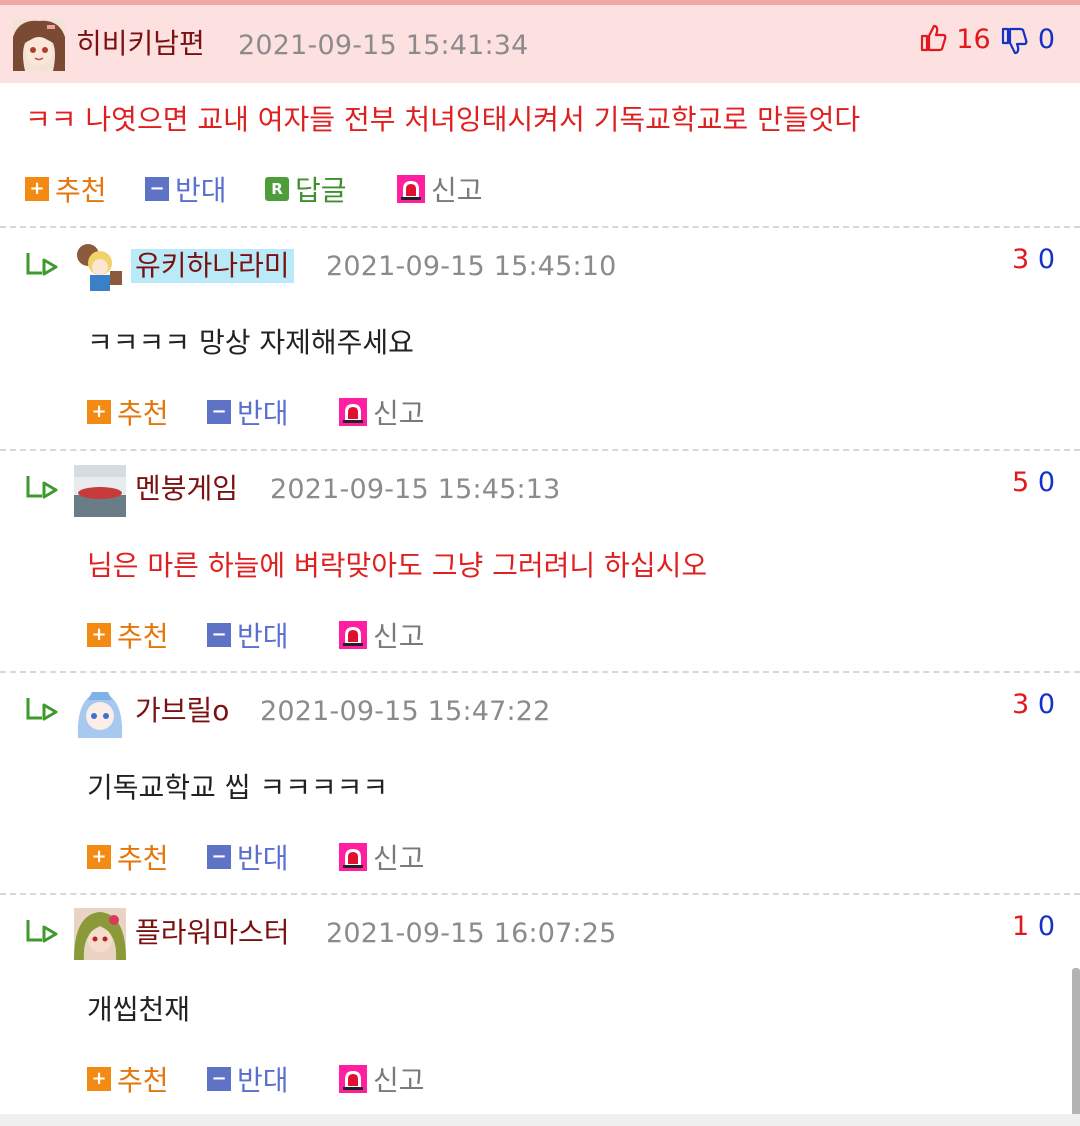 The image size is (1080, 1126). Describe the element at coordinates (139, 1009) in the screenshot. I see `comment-text: 개씹천재` at that location.